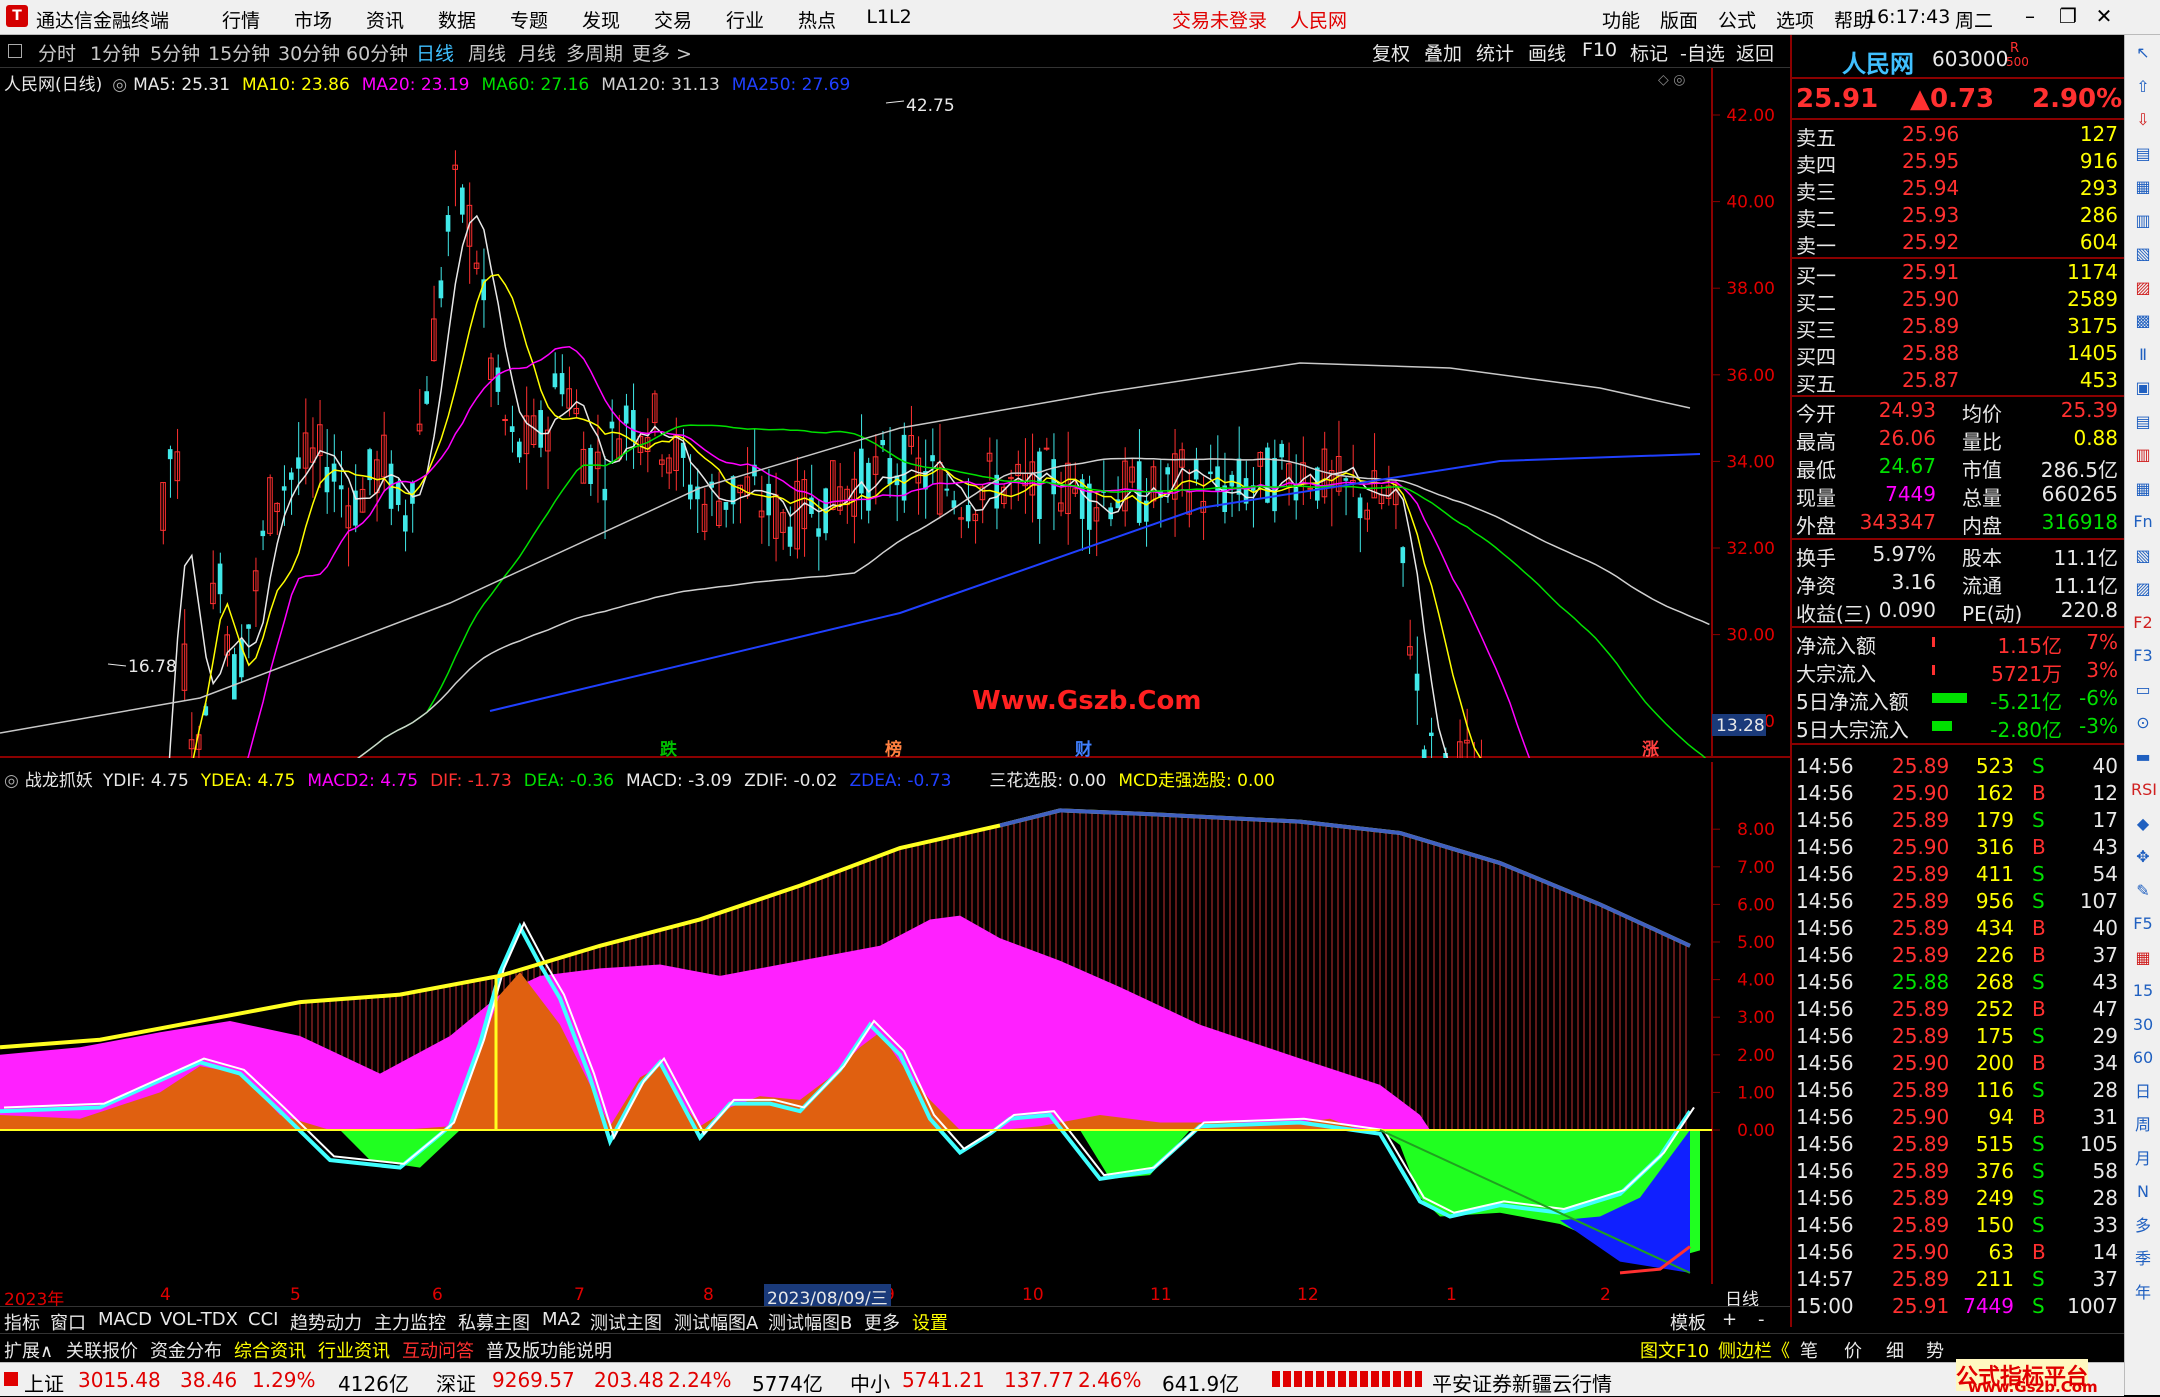  What do you see at coordinates (410, 1322) in the screenshot?
I see `indicator-tab-6: 主力监控` at bounding box center [410, 1322].